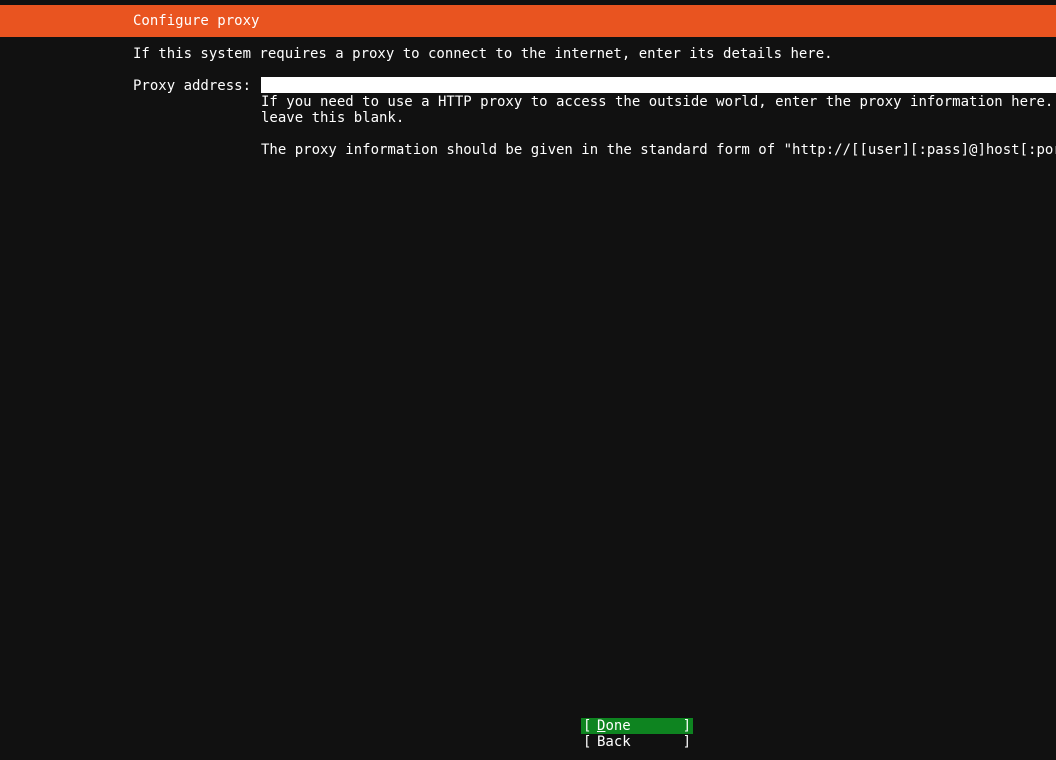 The image size is (1056, 760). What do you see at coordinates (333, 118) in the screenshot?
I see `proxy-help-text-line2: leave this blank.` at bounding box center [333, 118].